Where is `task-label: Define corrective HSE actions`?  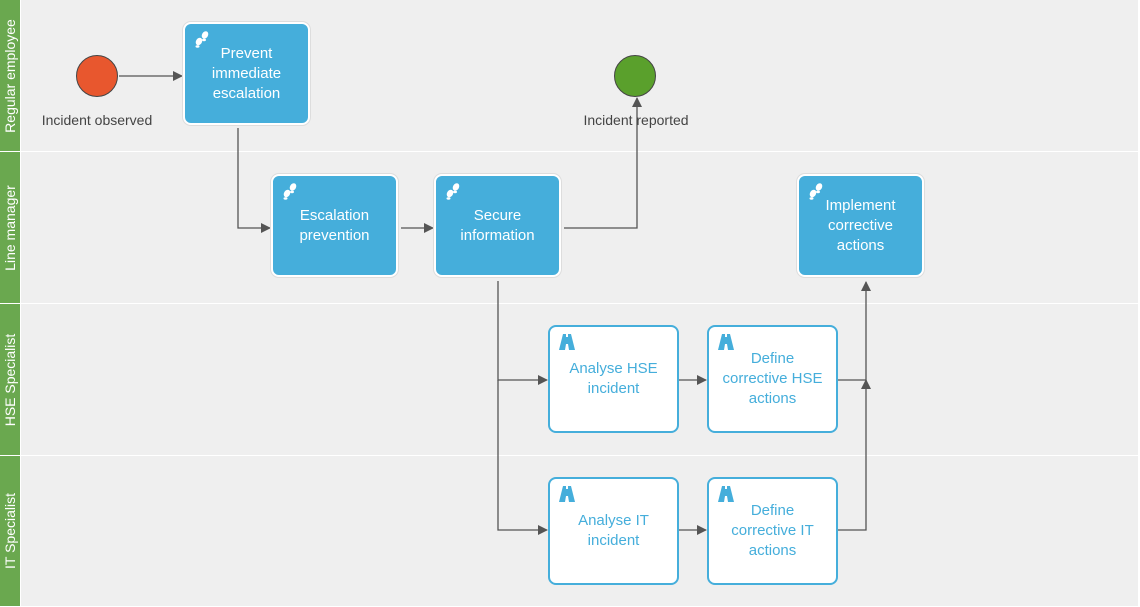
task-label: Define corrective HSE actions is located at coordinates (772, 378).